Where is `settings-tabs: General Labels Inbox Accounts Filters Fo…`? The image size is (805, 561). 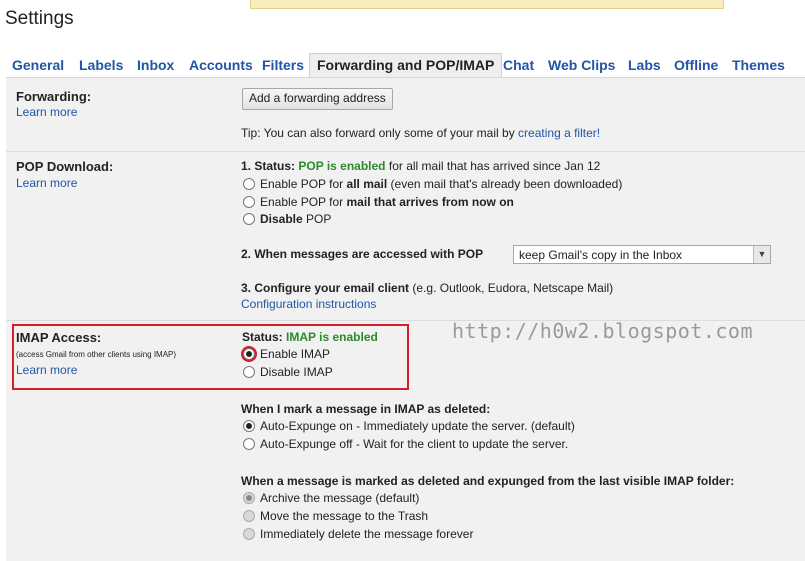
settings-tabs: General Labels Inbox Accounts Filters Fo… is located at coordinates (402, 65).